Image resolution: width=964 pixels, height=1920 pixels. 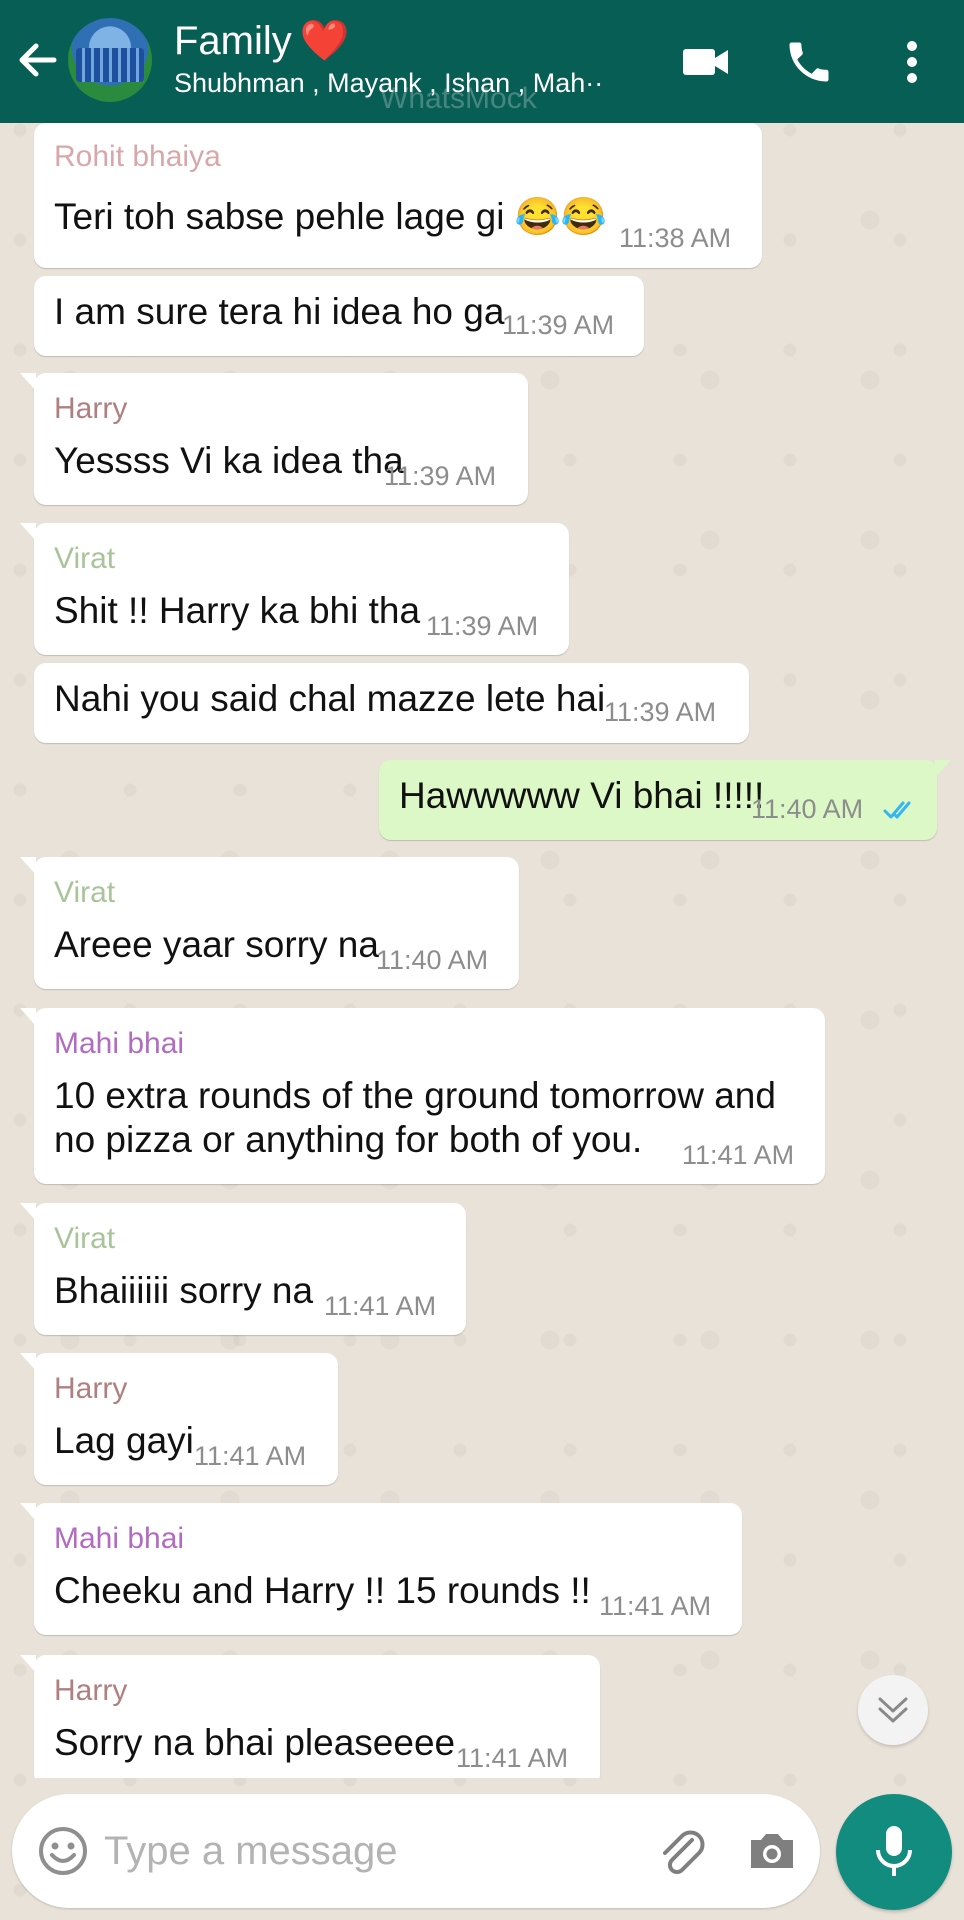 What do you see at coordinates (137, 156) in the screenshot?
I see `sender-name: Rohit bhaiya` at bounding box center [137, 156].